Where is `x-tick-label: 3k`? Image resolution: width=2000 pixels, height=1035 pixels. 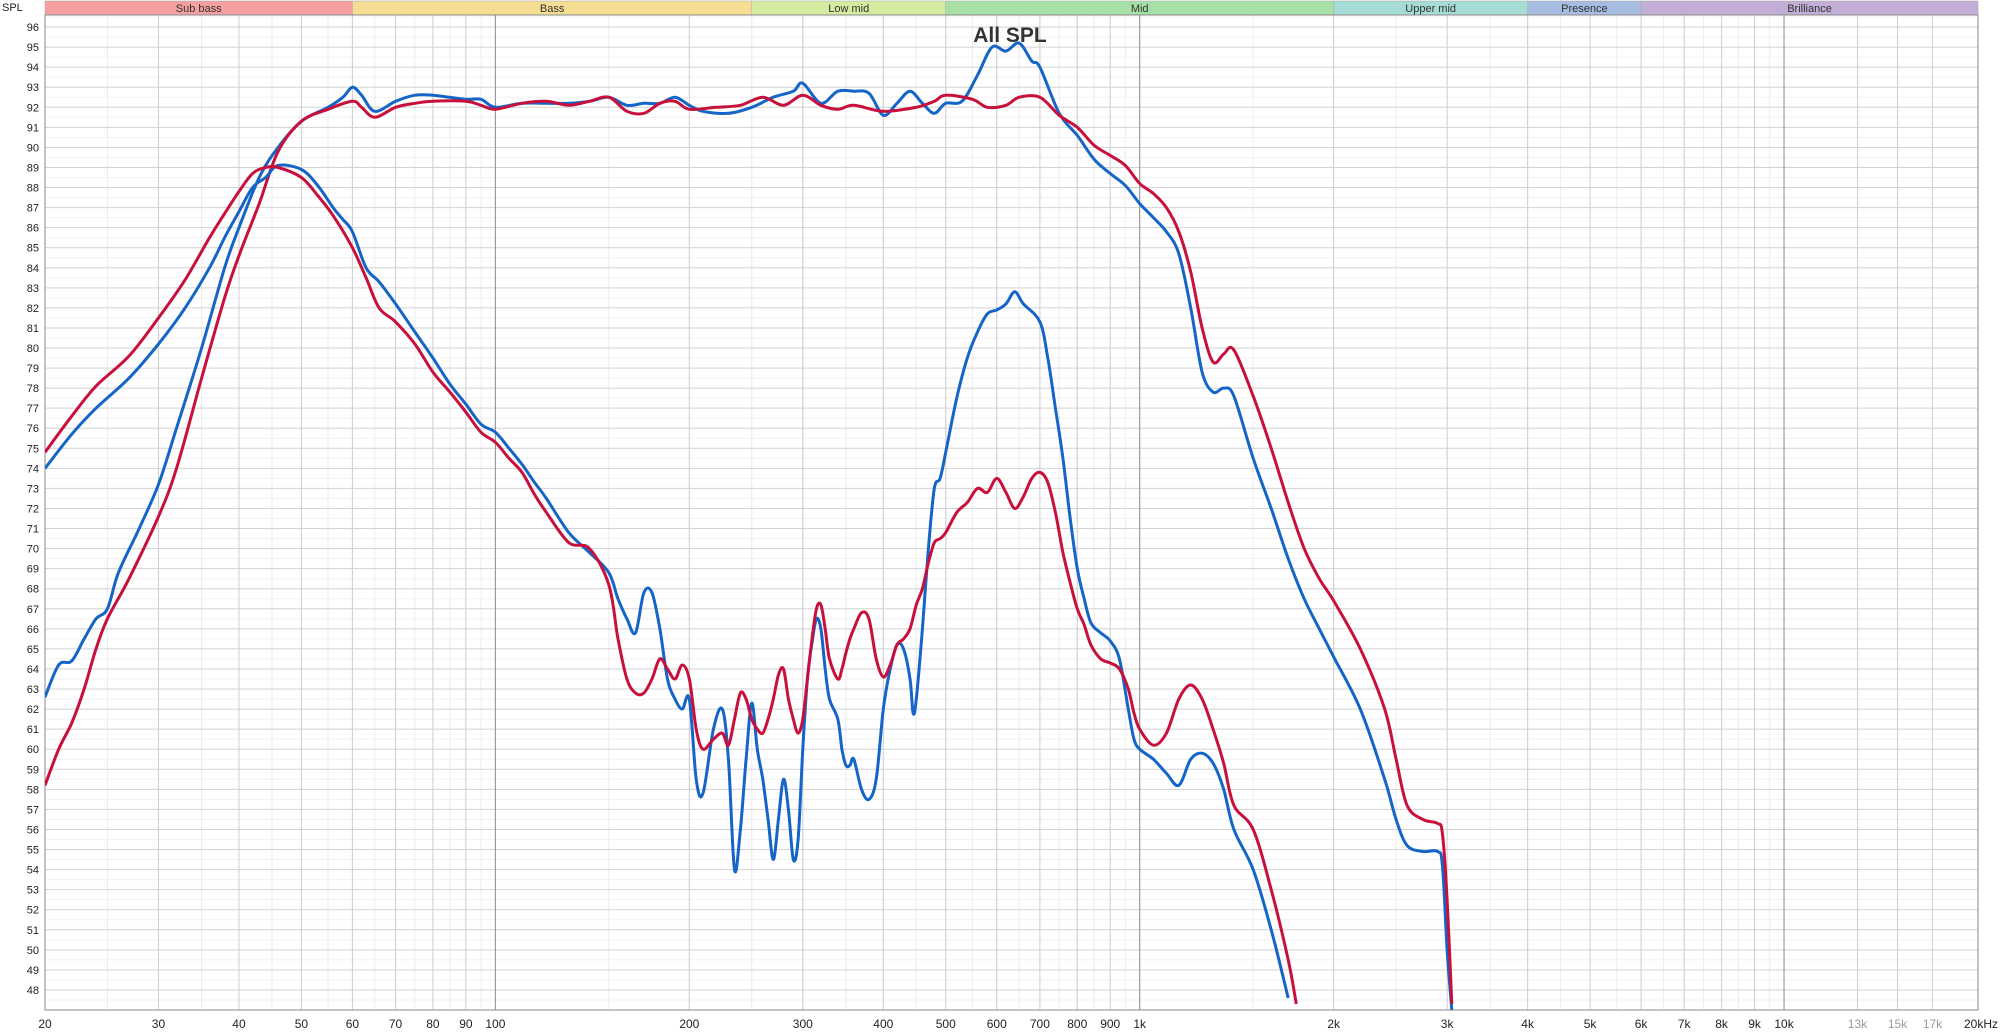
x-tick-label: 3k is located at coordinates (1448, 1024).